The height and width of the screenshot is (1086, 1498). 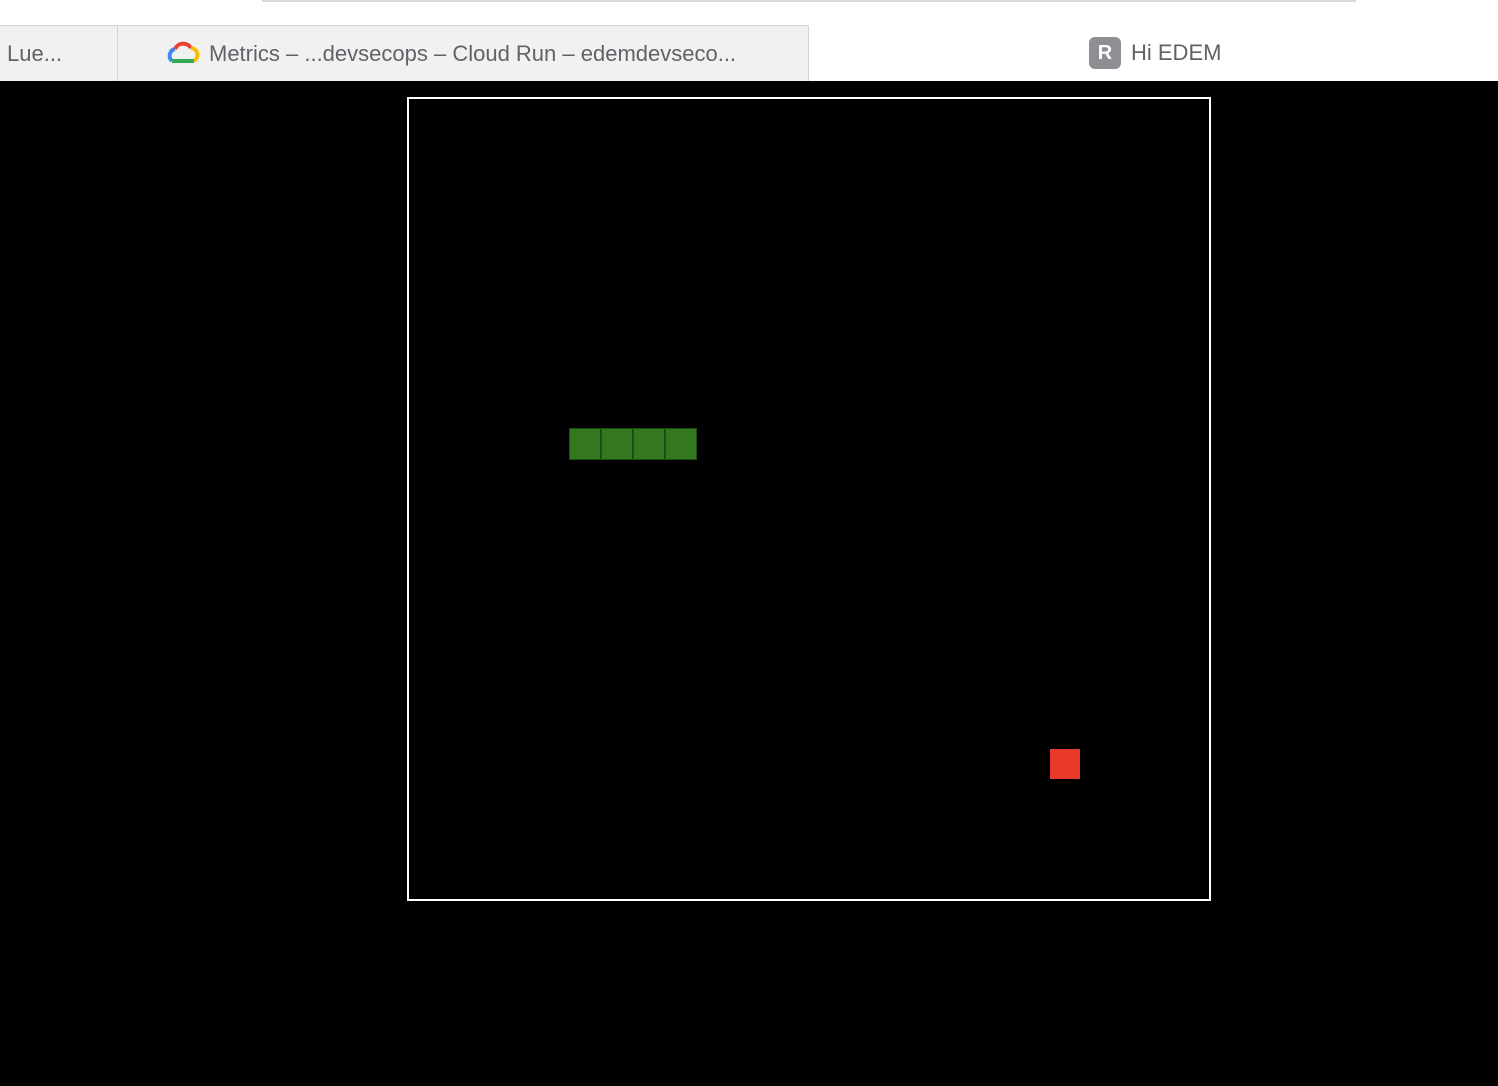 I want to click on tab-active: R Hi EDEM, so click(x=1153, y=53).